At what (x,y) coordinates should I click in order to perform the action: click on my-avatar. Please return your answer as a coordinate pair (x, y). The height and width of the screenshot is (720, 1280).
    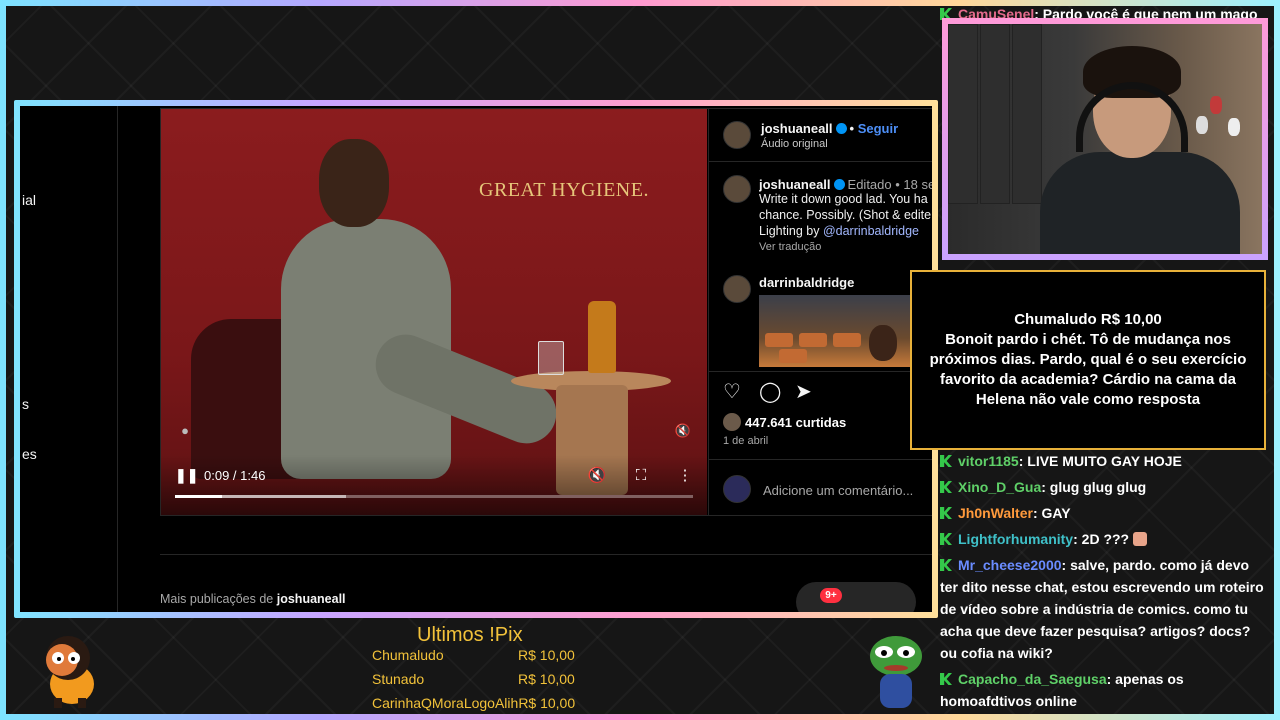
    Looking at the image, I should click on (737, 489).